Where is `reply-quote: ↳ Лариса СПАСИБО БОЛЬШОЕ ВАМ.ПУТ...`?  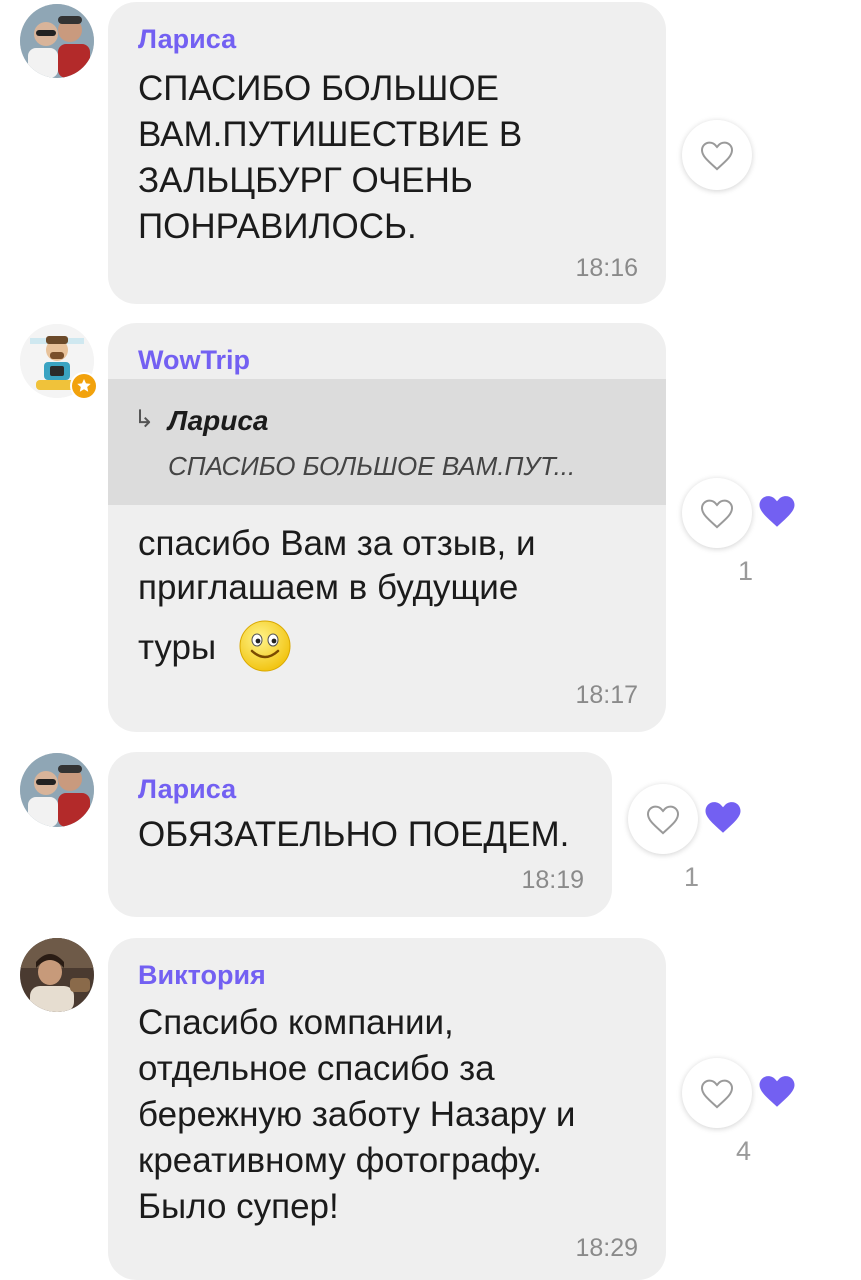
reply-quote: ↳ Лариса СПАСИБО БОЛЬШОЕ ВАМ.ПУТ... is located at coordinates (387, 442).